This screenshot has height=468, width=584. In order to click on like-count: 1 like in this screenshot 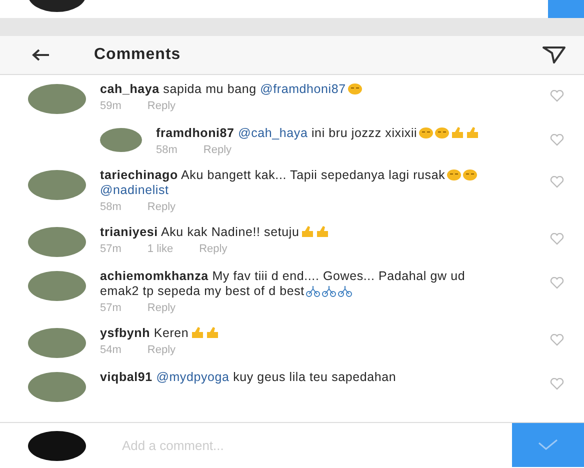, I will do `click(160, 249)`.